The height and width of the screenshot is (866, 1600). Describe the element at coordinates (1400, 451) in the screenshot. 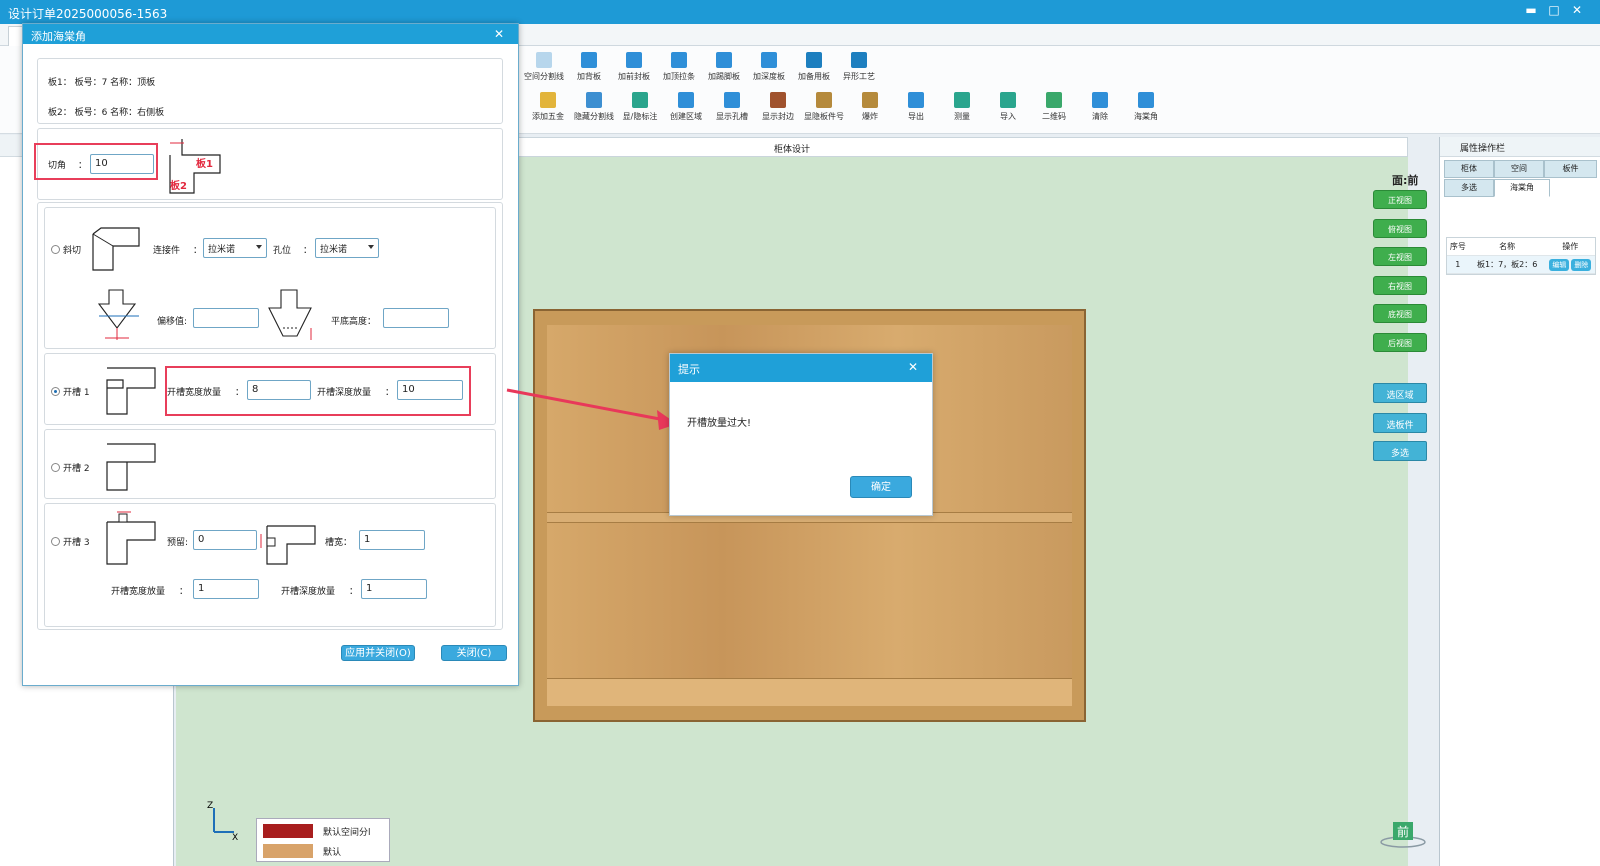

I see `multi-select-button: 多选` at that location.